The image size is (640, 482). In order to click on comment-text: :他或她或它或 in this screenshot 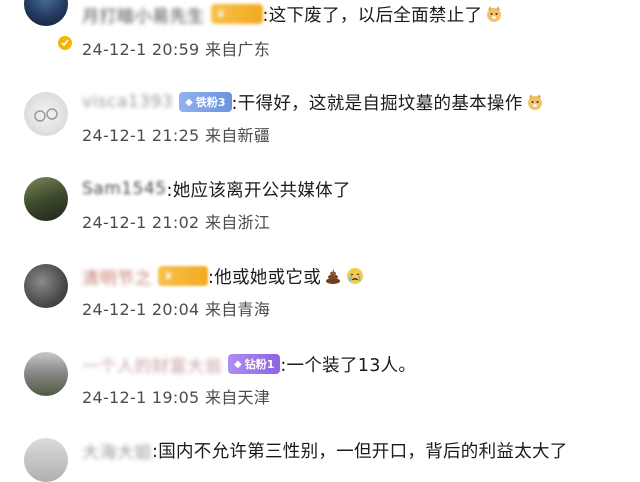, I will do `click(264, 277)`.